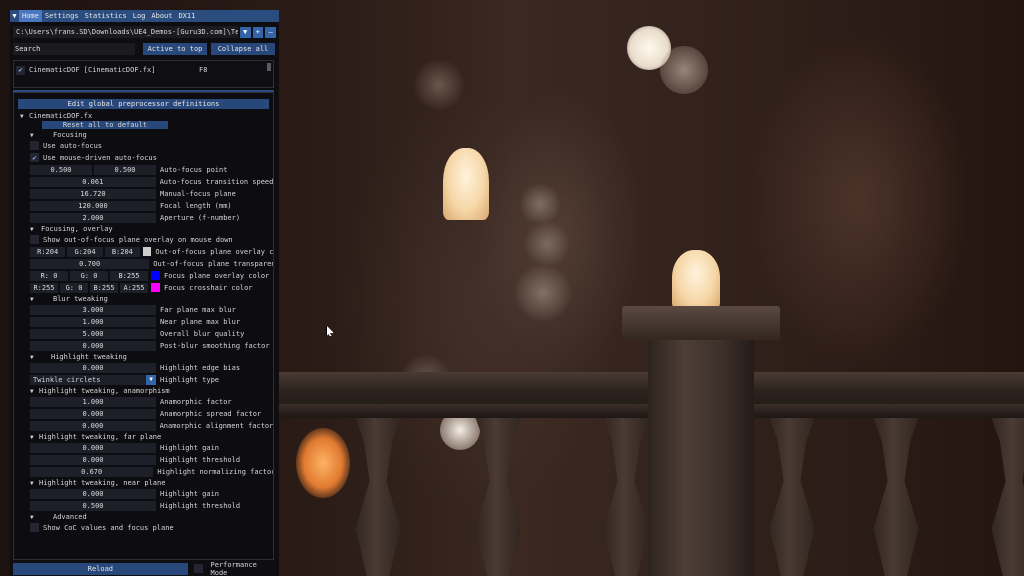  I want to click on far-threshold-row: 0.000 Highlight threshold, so click(143, 459).